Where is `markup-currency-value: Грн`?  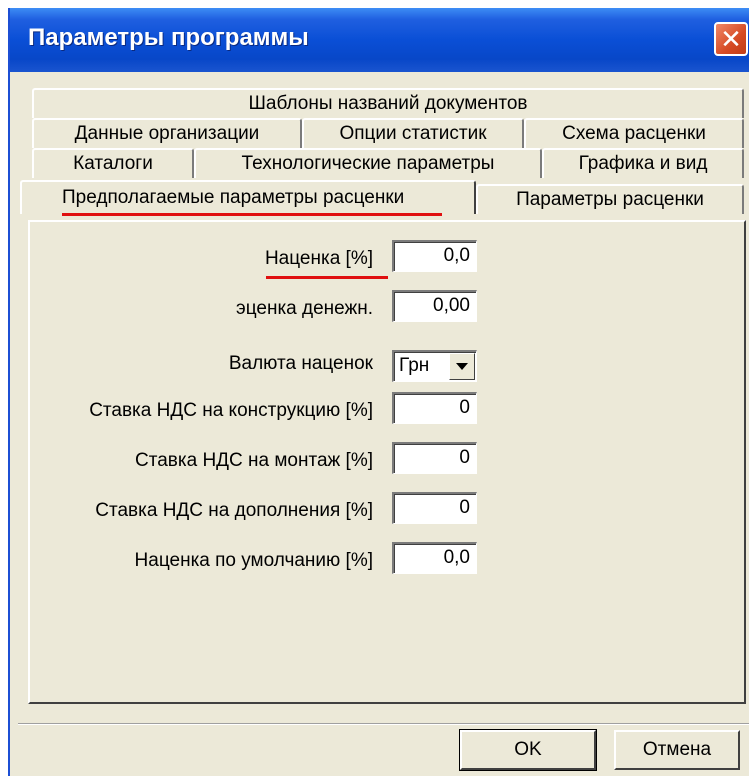 markup-currency-value: Грн is located at coordinates (414, 365).